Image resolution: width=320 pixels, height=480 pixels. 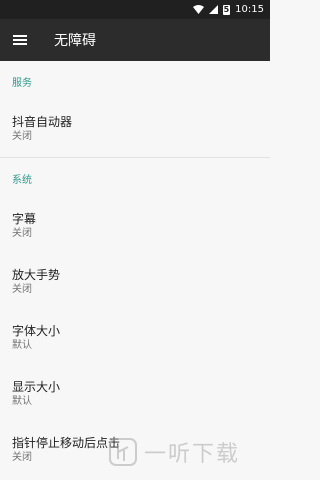 I want to click on list-item-magnification-gestures: 放大手势 关闭, so click(x=135, y=282).